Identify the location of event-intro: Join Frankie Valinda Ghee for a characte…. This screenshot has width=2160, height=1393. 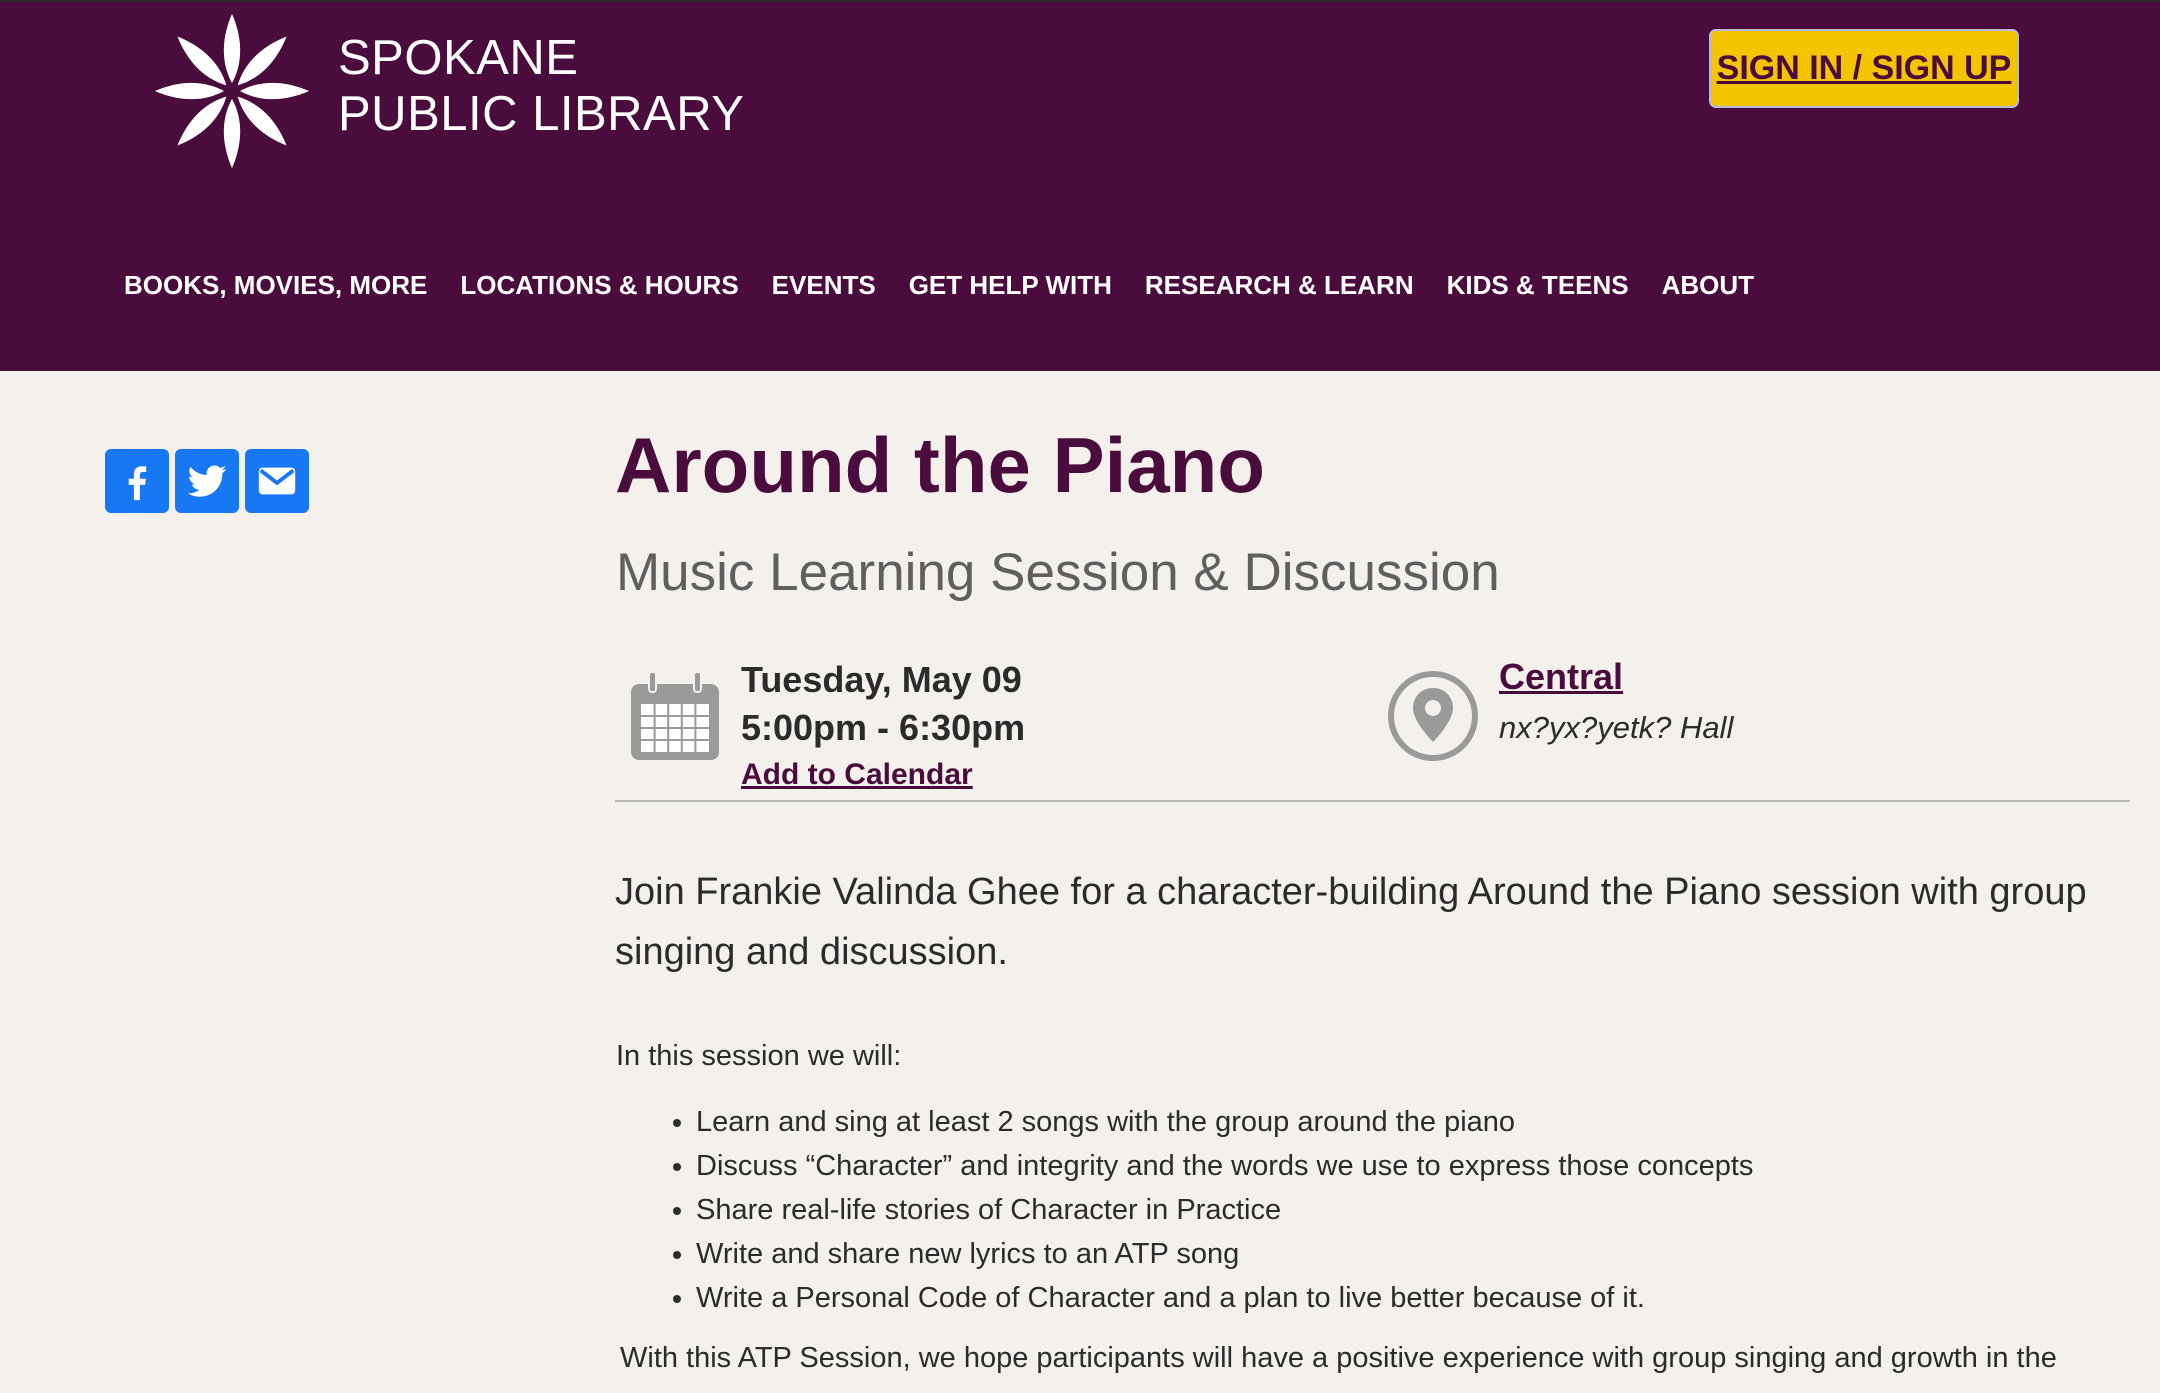
(1351, 922).